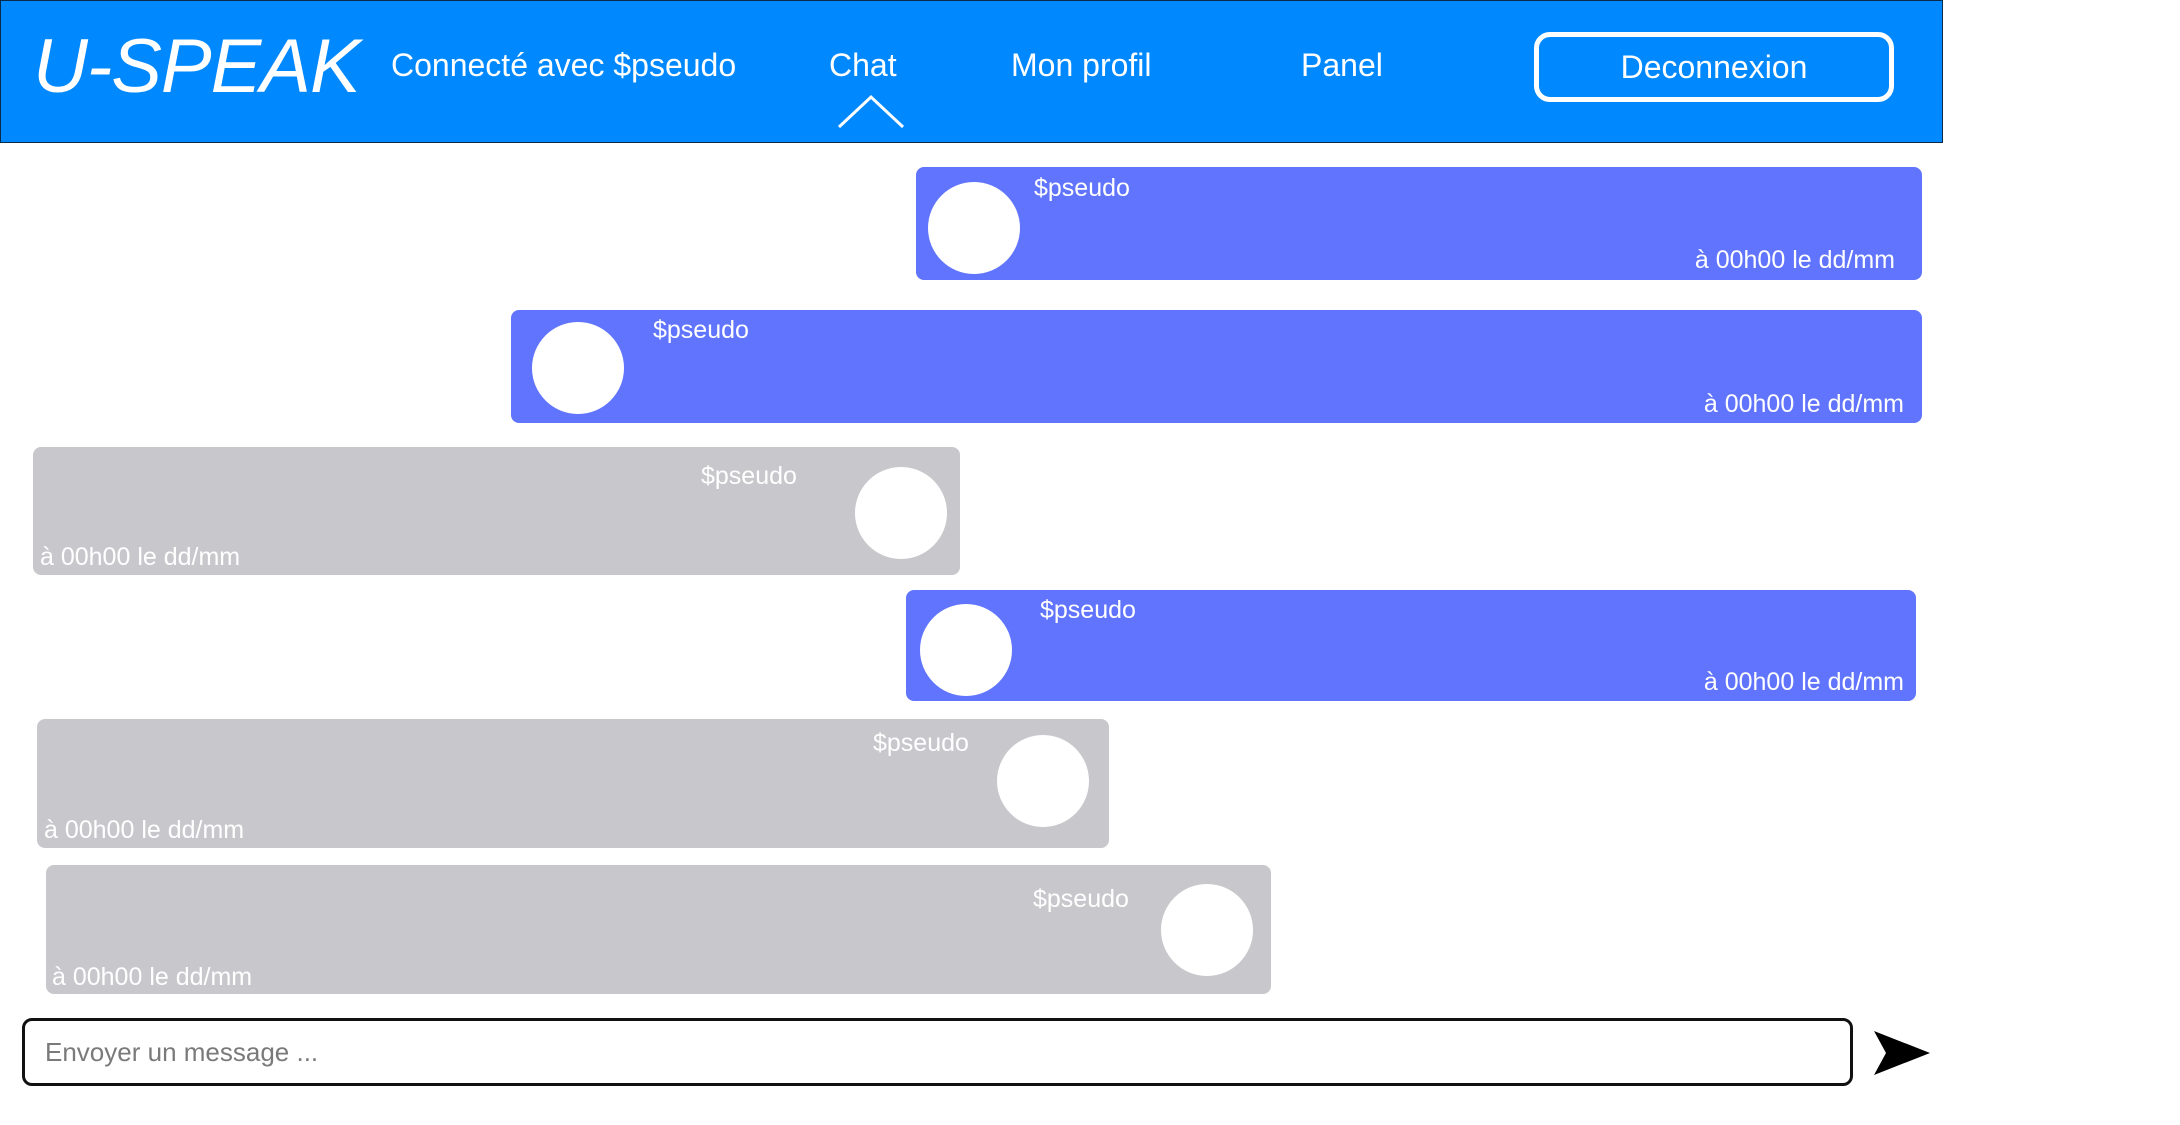 Image resolution: width=2180 pixels, height=1125 pixels. What do you see at coordinates (863, 65) in the screenshot?
I see `nav-chat-tab: Chat` at bounding box center [863, 65].